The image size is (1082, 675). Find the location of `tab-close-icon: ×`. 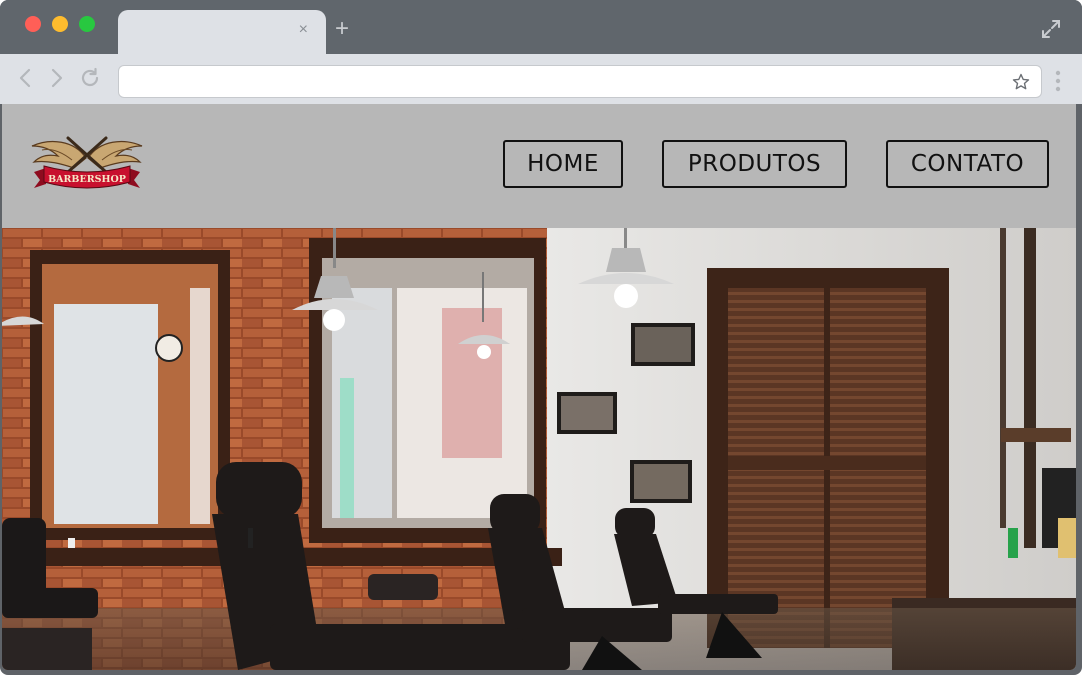

tab-close-icon: × is located at coordinates (303, 30).